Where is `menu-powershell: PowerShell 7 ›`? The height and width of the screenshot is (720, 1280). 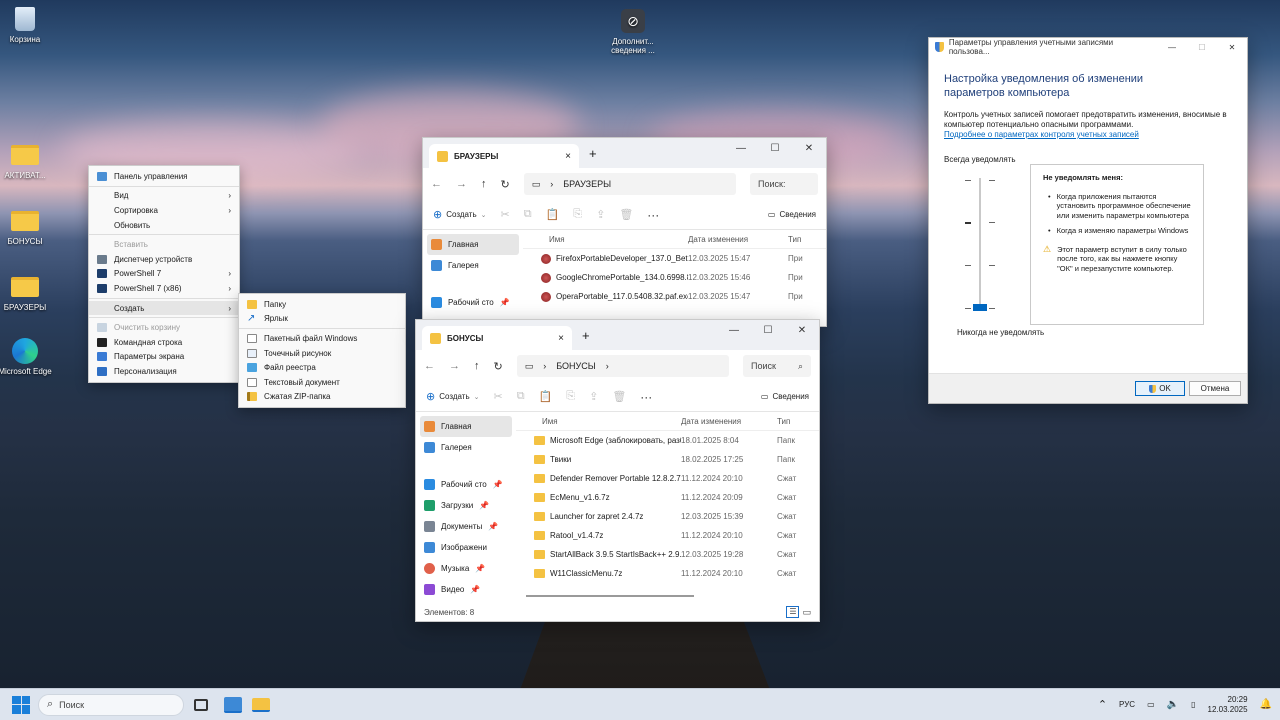
menu-powershell: PowerShell 7 › is located at coordinates (164, 274).